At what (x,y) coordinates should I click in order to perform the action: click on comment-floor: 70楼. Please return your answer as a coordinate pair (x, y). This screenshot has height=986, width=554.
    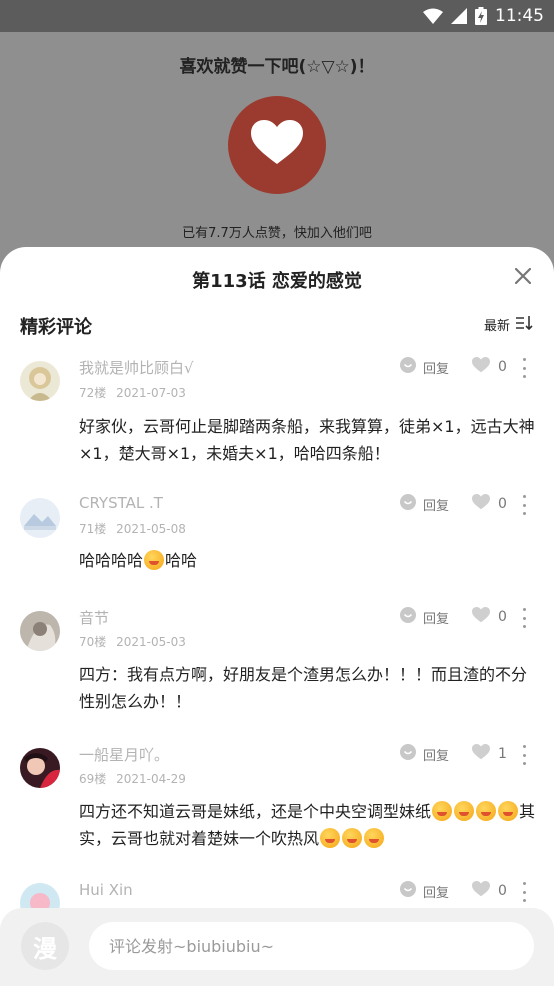
    Looking at the image, I should click on (93, 642).